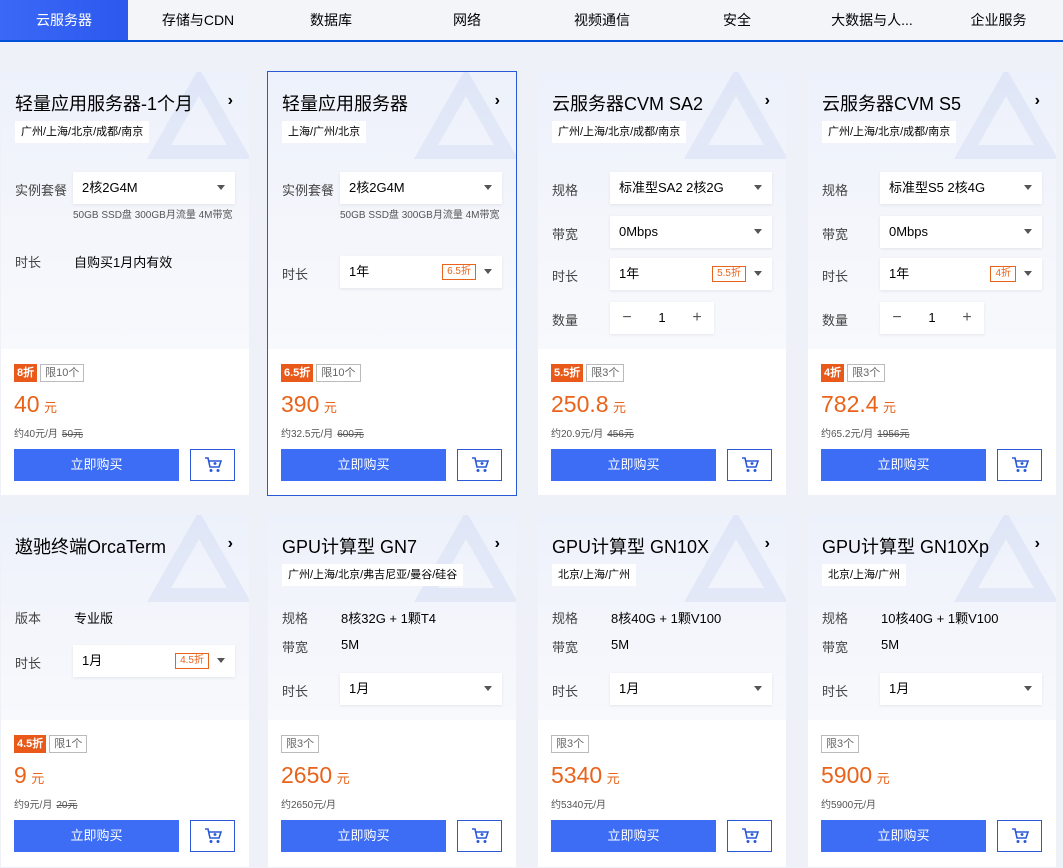 The image size is (1063, 868). Describe the element at coordinates (349, 546) in the screenshot. I see `card-title: GPU计算型 GN7` at that location.